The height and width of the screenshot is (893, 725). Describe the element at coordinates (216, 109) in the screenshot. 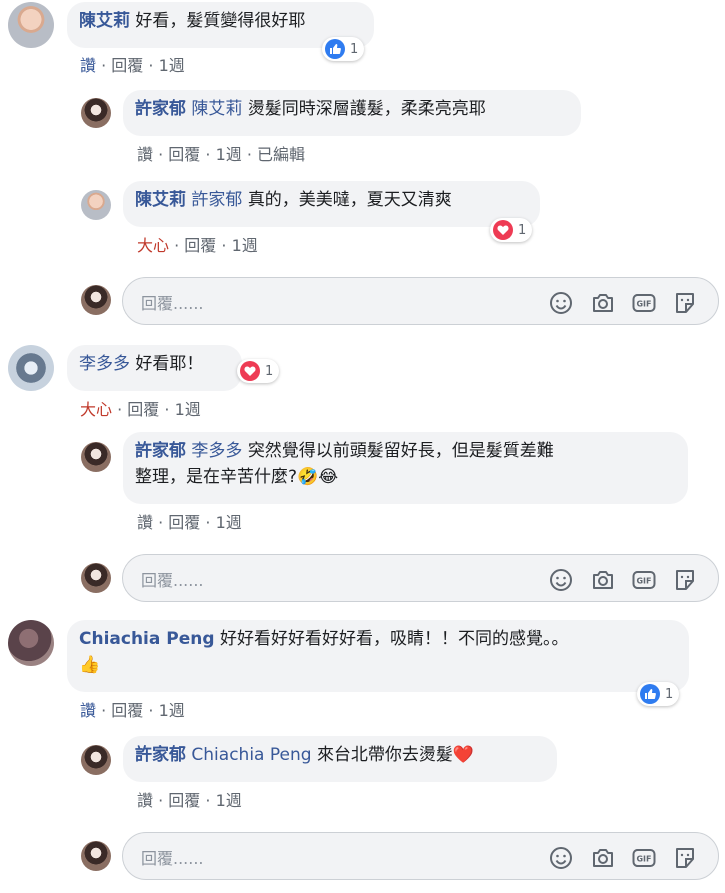

I see `mention-link: 陳艾莉` at that location.